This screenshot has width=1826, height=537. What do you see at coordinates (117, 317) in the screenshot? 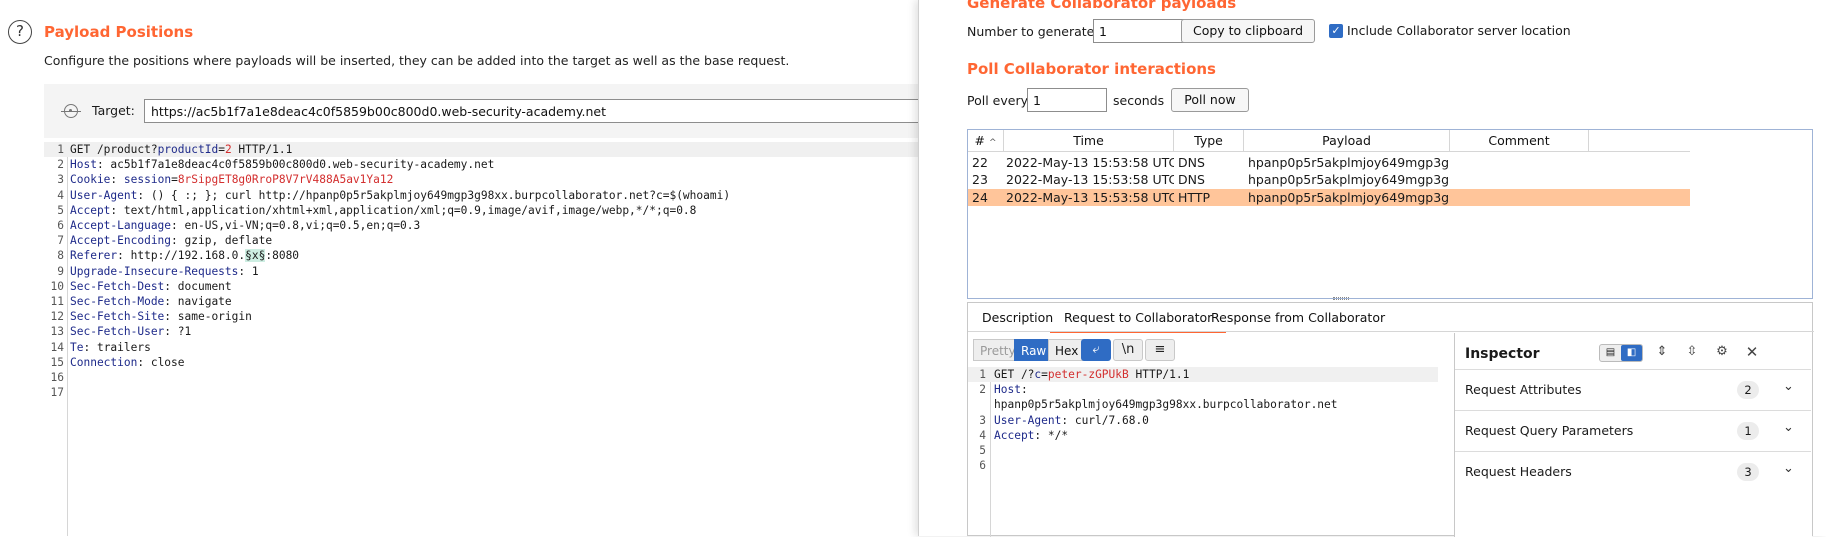
I see `header-name: Sec-Fetch-Site` at bounding box center [117, 317].